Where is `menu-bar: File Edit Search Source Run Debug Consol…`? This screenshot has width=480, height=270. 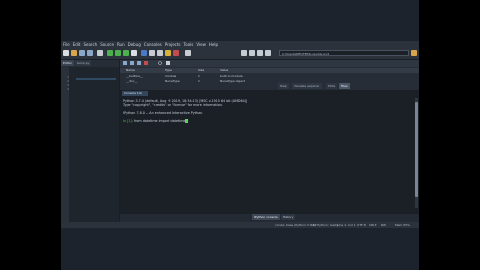
menu-bar: File Edit Search Source Run Debug Consol… is located at coordinates (240, 44).